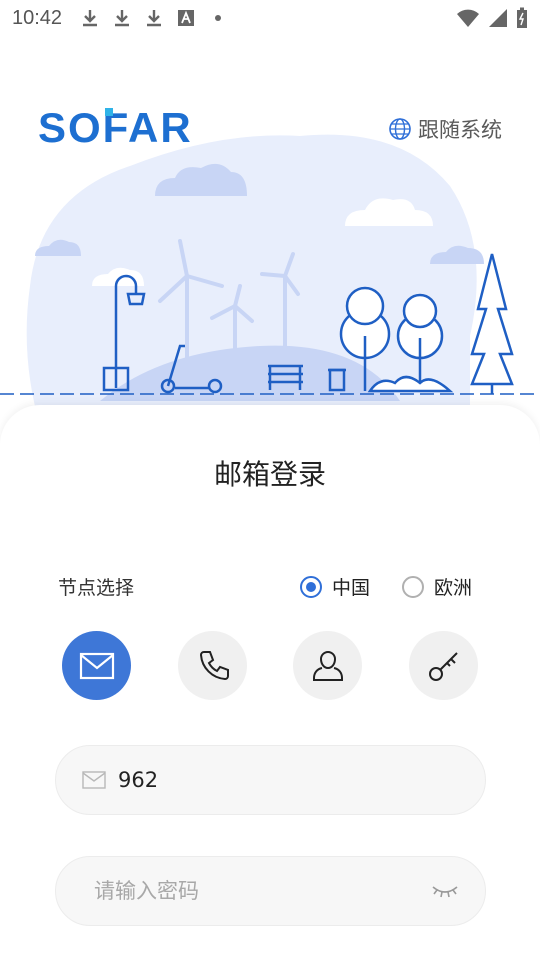 This screenshot has width=540, height=960. Describe the element at coordinates (288, 780) in the screenshot. I see `email-input` at that location.